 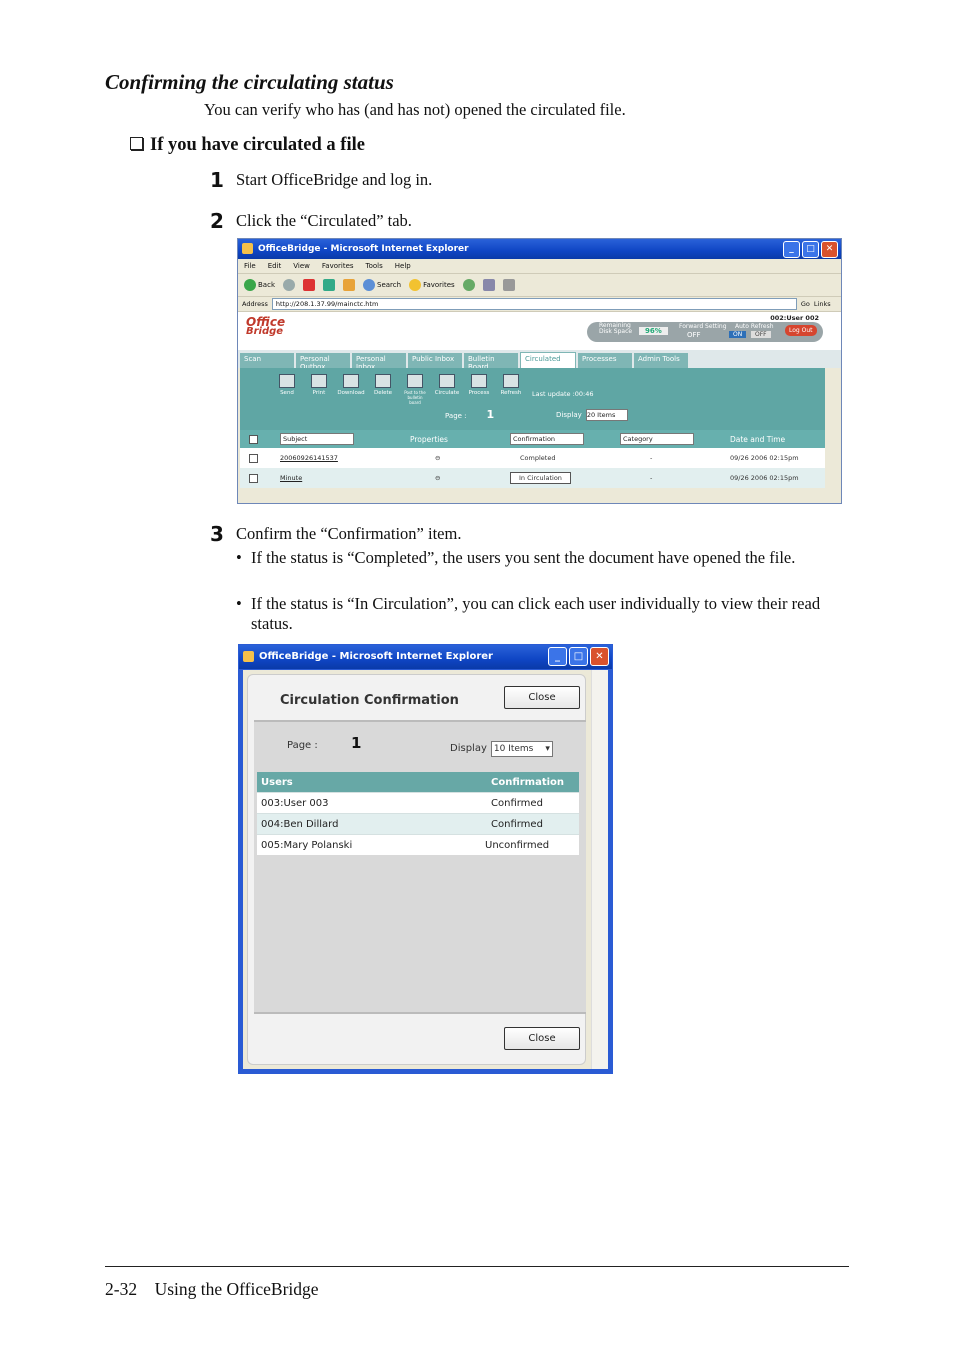 What do you see at coordinates (345, 478) in the screenshot?
I see `subject-link: Minute` at bounding box center [345, 478].